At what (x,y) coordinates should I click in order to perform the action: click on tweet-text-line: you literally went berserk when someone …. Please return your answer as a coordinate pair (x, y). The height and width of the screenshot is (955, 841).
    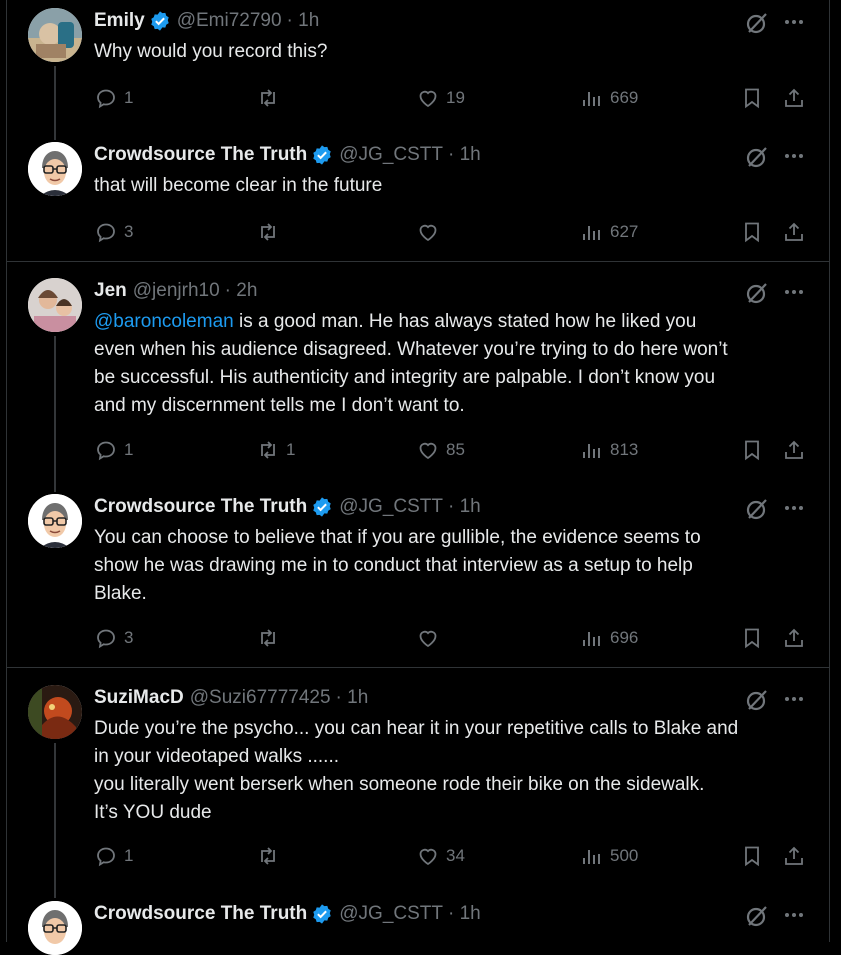
    Looking at the image, I should click on (399, 784).